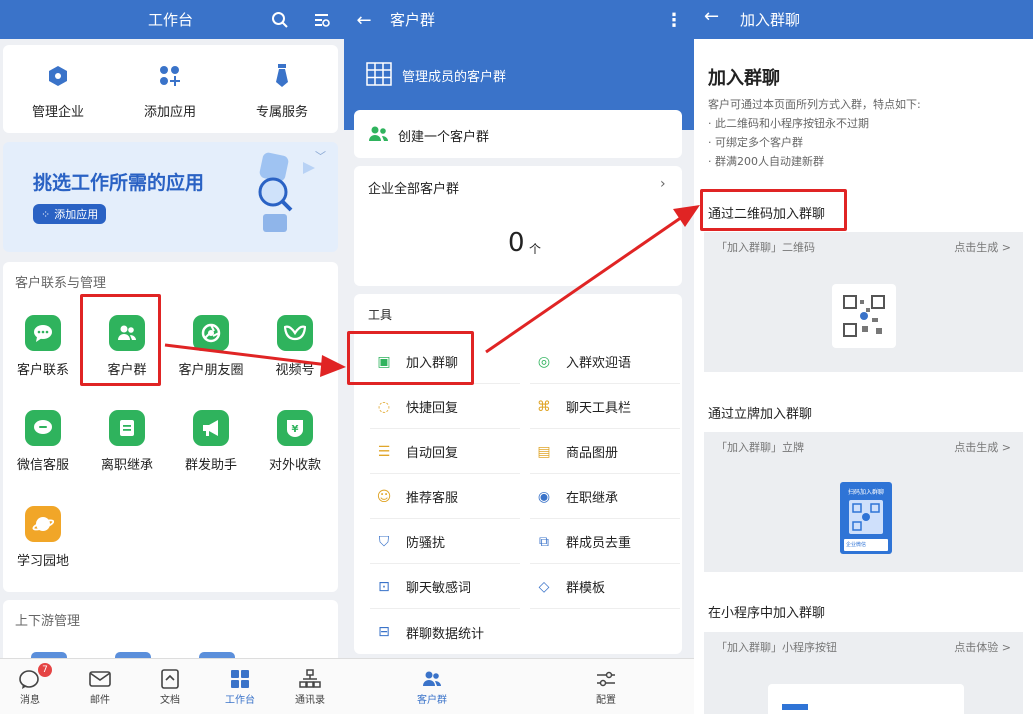 The width and height of the screenshot is (1033, 714). What do you see at coordinates (61, 283) in the screenshot?
I see `section-title: 客户联系与管理` at bounding box center [61, 283].